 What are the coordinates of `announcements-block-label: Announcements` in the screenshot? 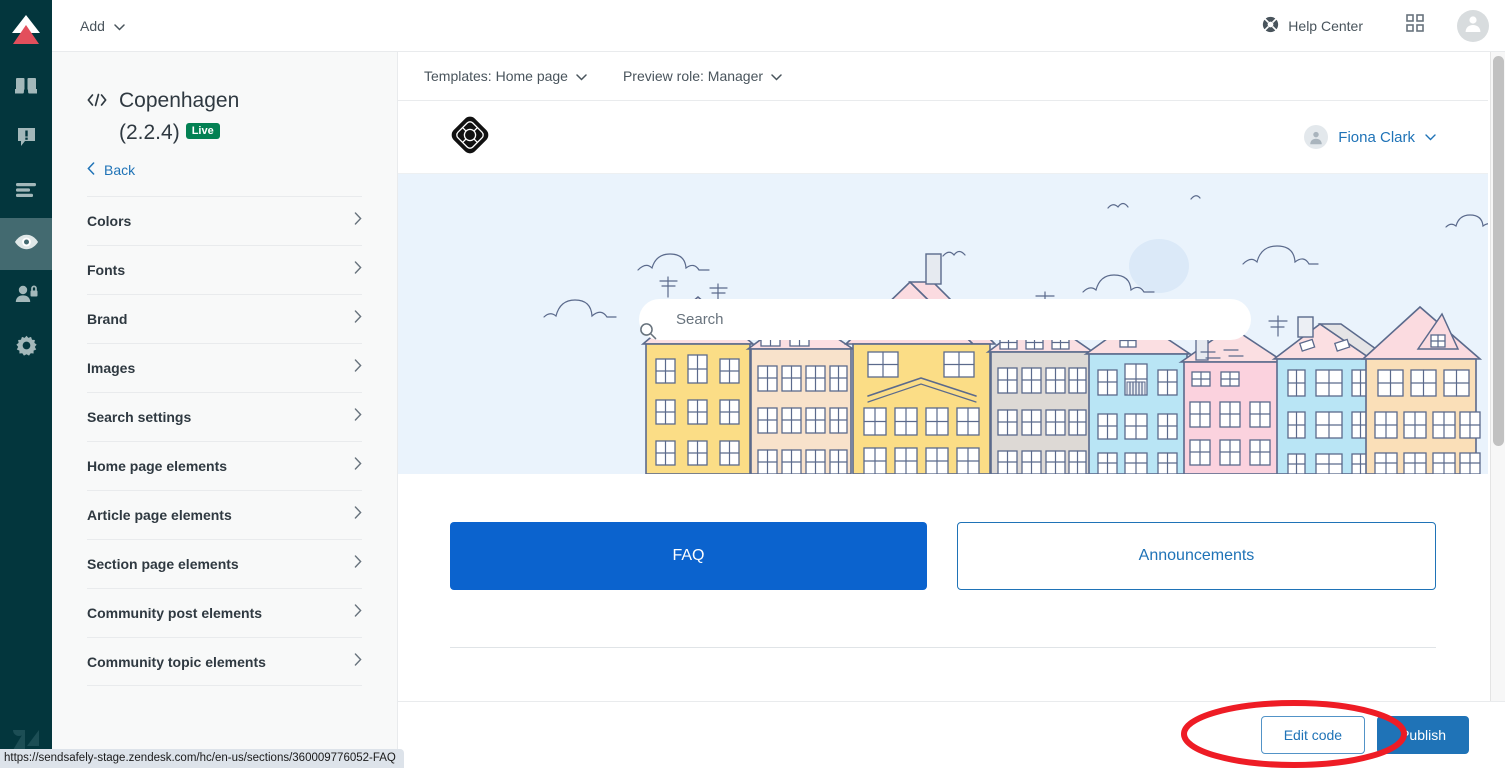 It's located at (1196, 555).